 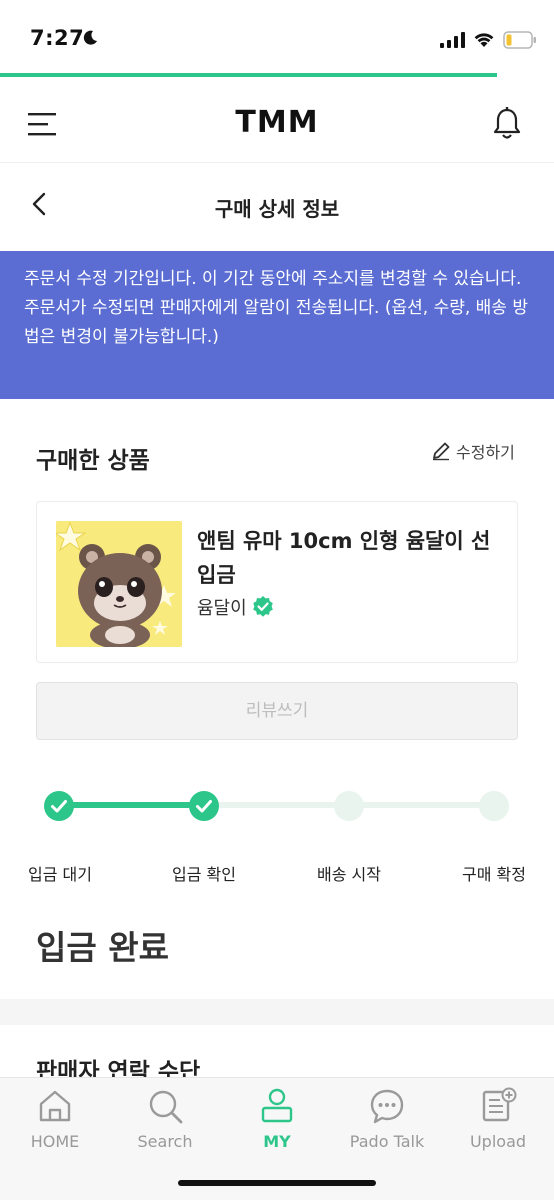 I want to click on step-node-deposit-waiting, so click(x=59, y=806).